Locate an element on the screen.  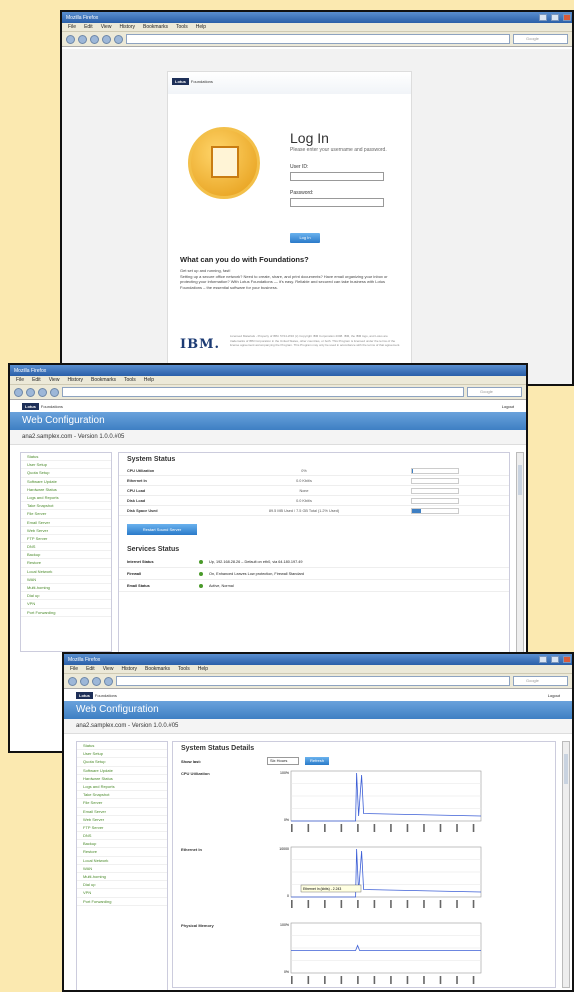
status-gauge is located at coordinates (435, 470).